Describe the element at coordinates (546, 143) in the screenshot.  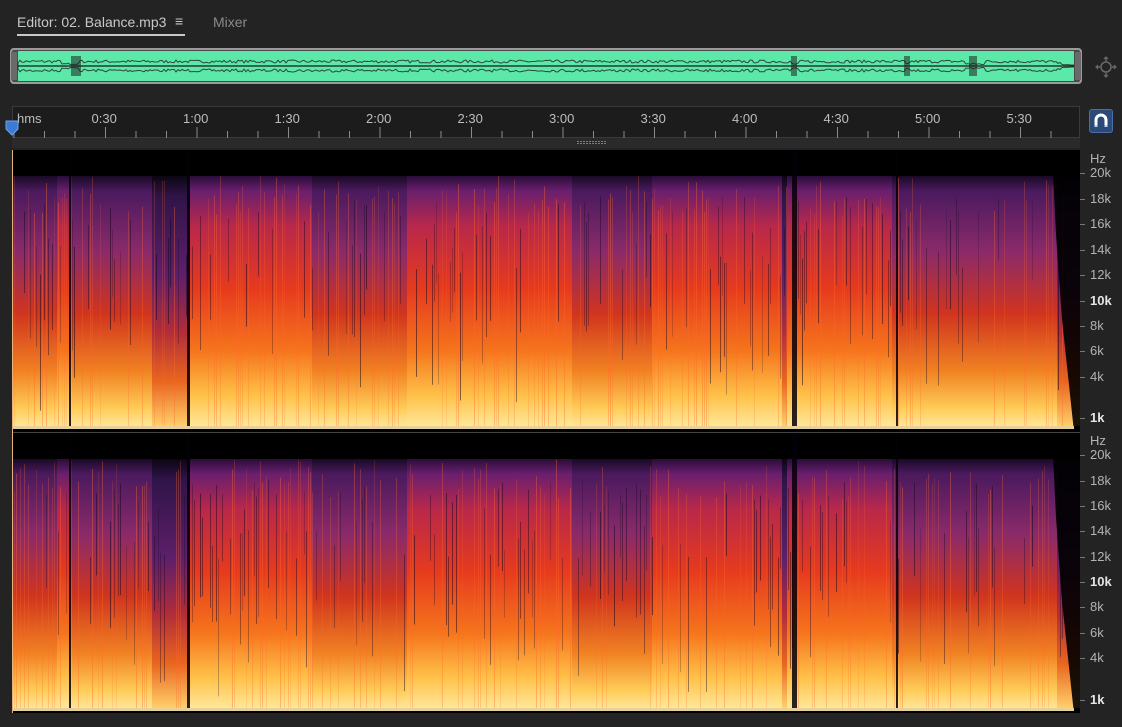
I see `panel-splitter` at that location.